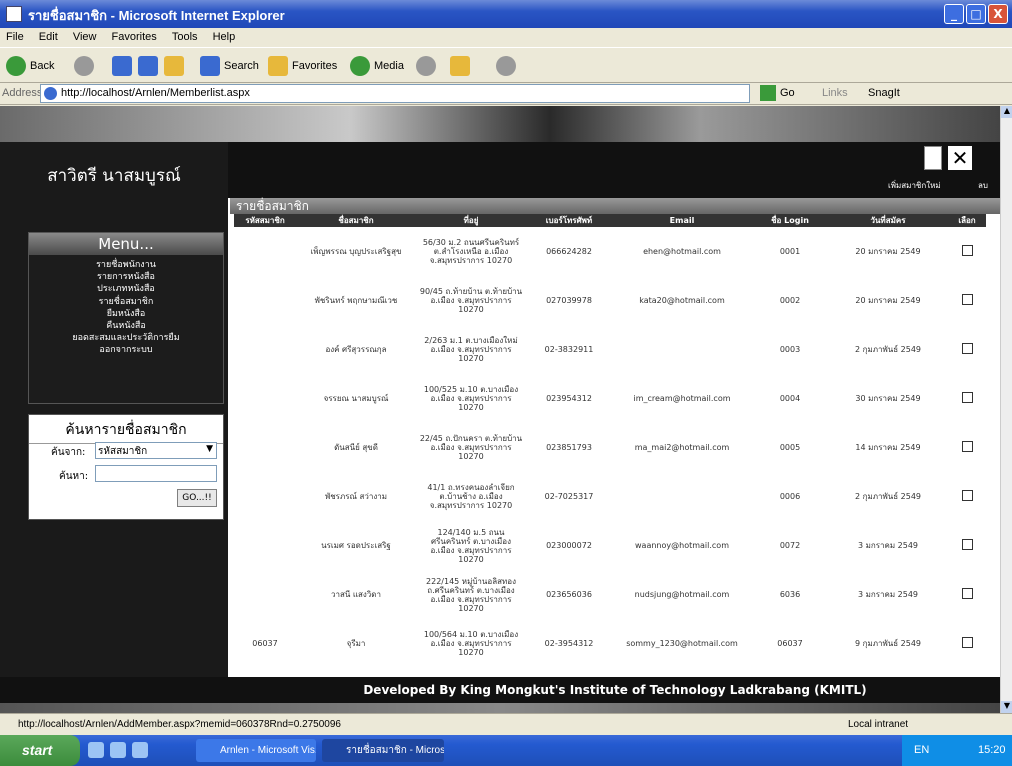 The width and height of the screenshot is (1012, 766). Describe the element at coordinates (15, 35) in the screenshot. I see `menu-file: File` at that location.